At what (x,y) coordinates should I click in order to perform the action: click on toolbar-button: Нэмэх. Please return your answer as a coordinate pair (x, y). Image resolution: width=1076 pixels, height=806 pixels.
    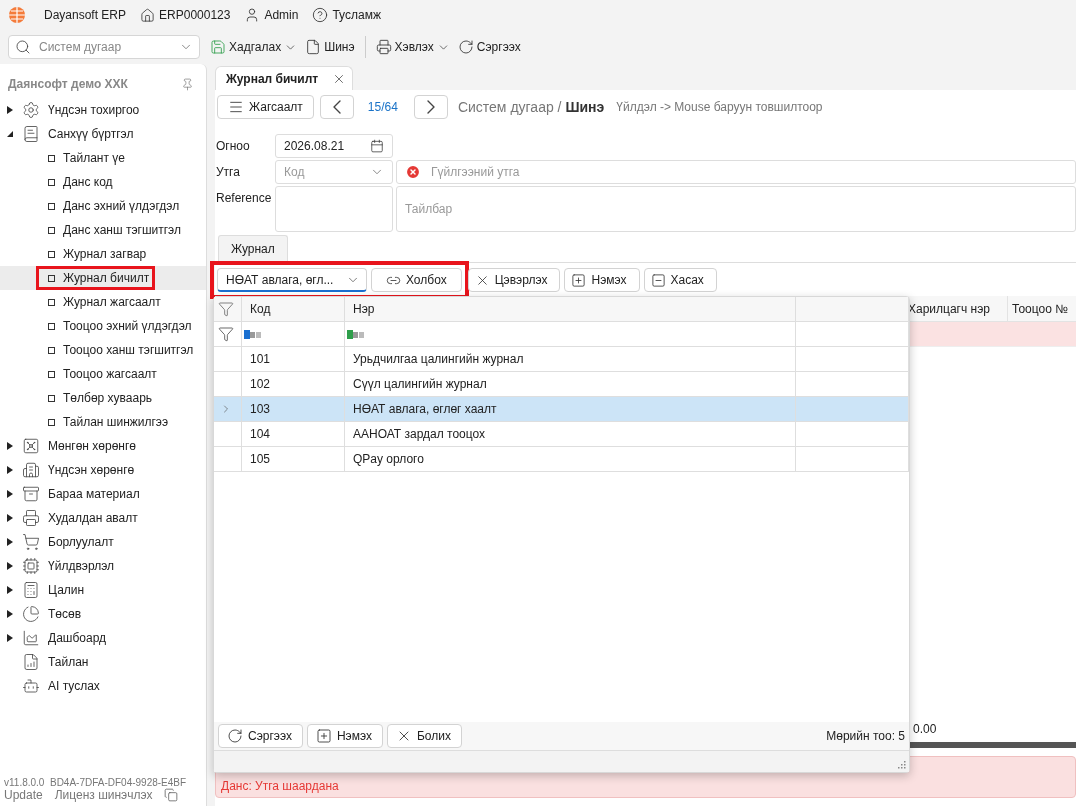
    Looking at the image, I should click on (602, 280).